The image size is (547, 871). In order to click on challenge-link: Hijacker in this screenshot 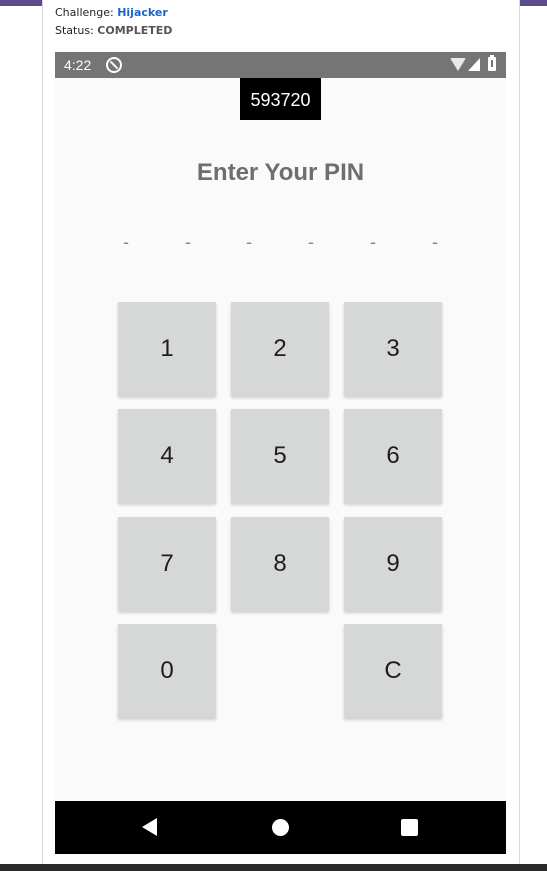, I will do `click(142, 12)`.